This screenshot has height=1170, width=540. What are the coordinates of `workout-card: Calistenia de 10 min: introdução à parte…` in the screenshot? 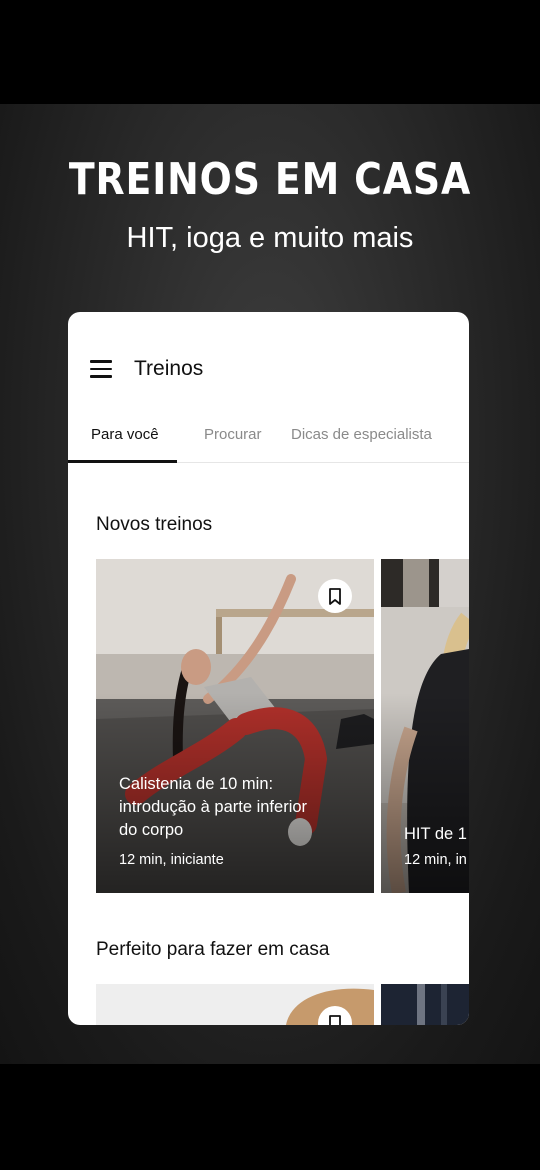 It's located at (235, 726).